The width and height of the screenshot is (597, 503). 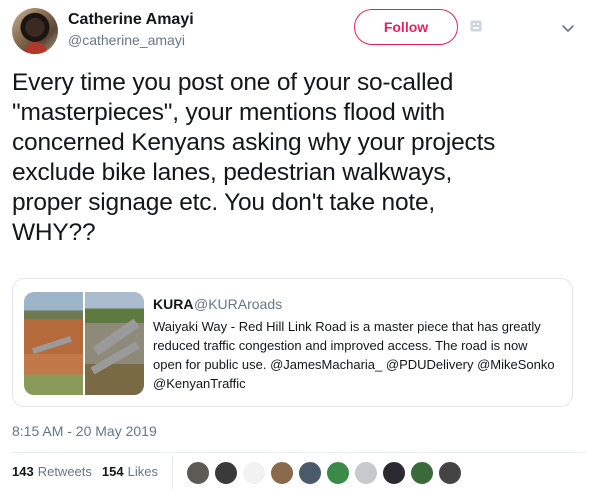 I want to click on likes-count: 154, so click(x=112, y=471).